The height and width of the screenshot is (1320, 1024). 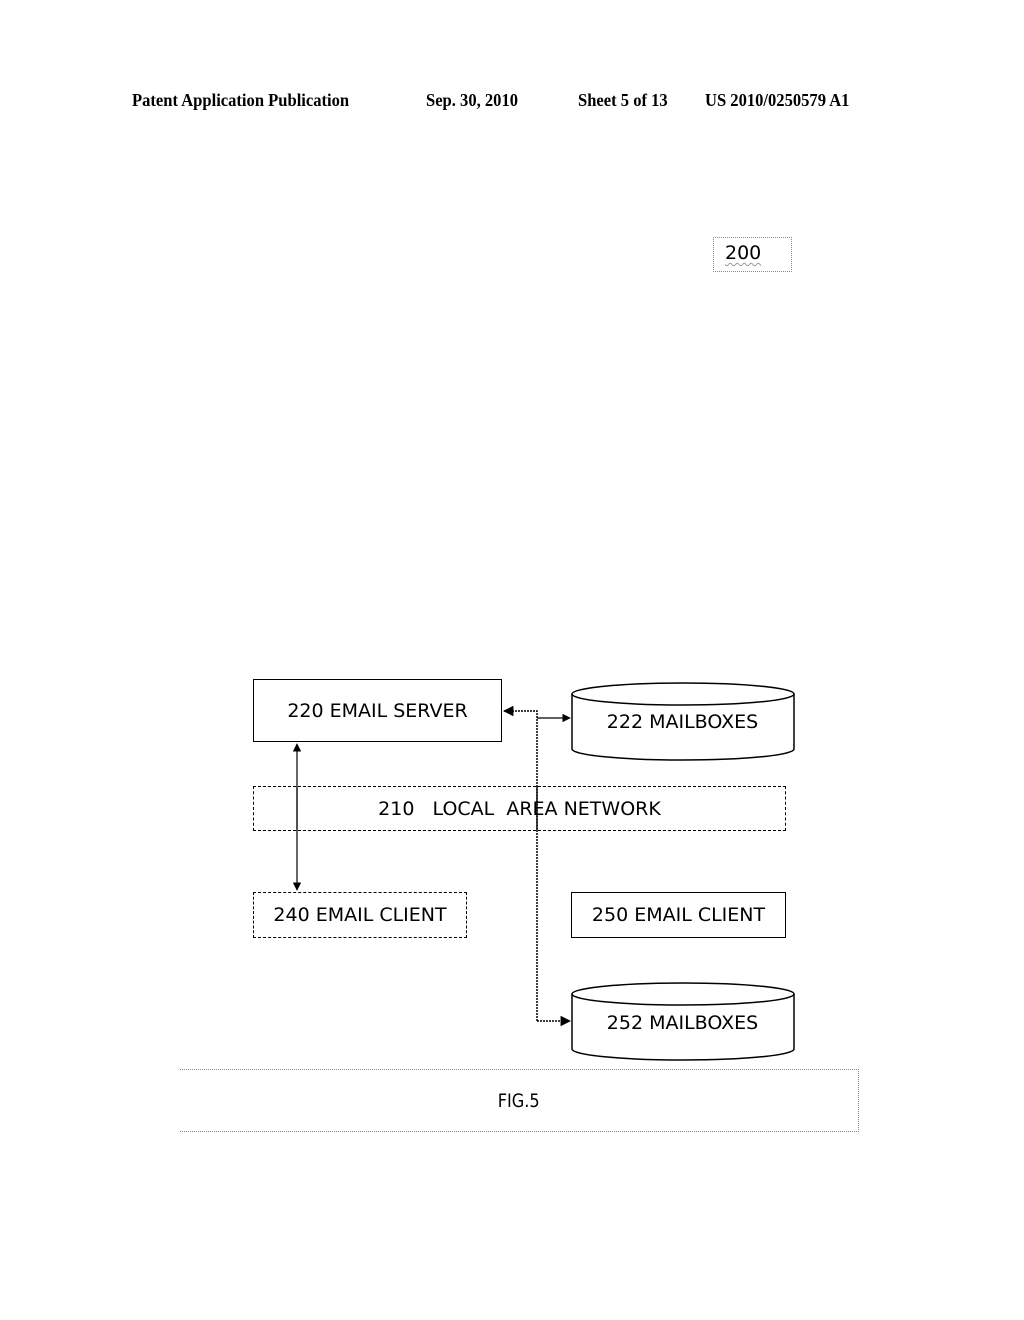 I want to click on connector-server-trunk, so click(x=520, y=863).